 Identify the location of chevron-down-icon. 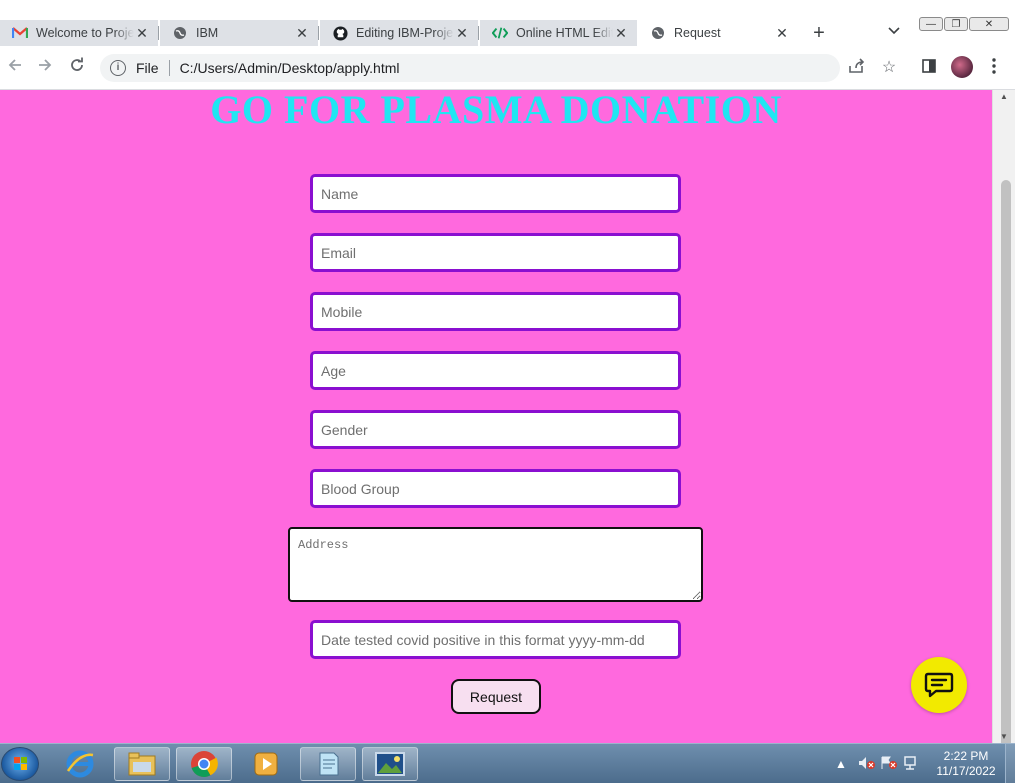
(894, 31).